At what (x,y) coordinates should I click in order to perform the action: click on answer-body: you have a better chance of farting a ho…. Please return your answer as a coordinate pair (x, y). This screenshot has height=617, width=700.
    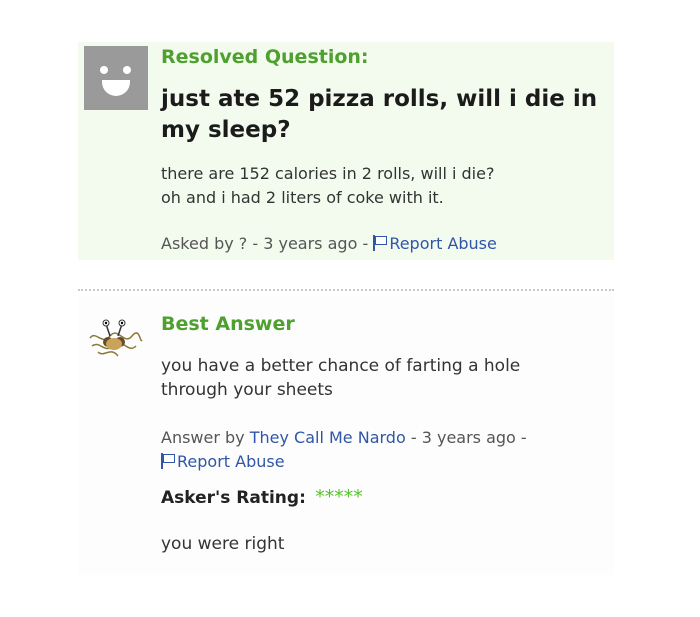
    Looking at the image, I should click on (381, 378).